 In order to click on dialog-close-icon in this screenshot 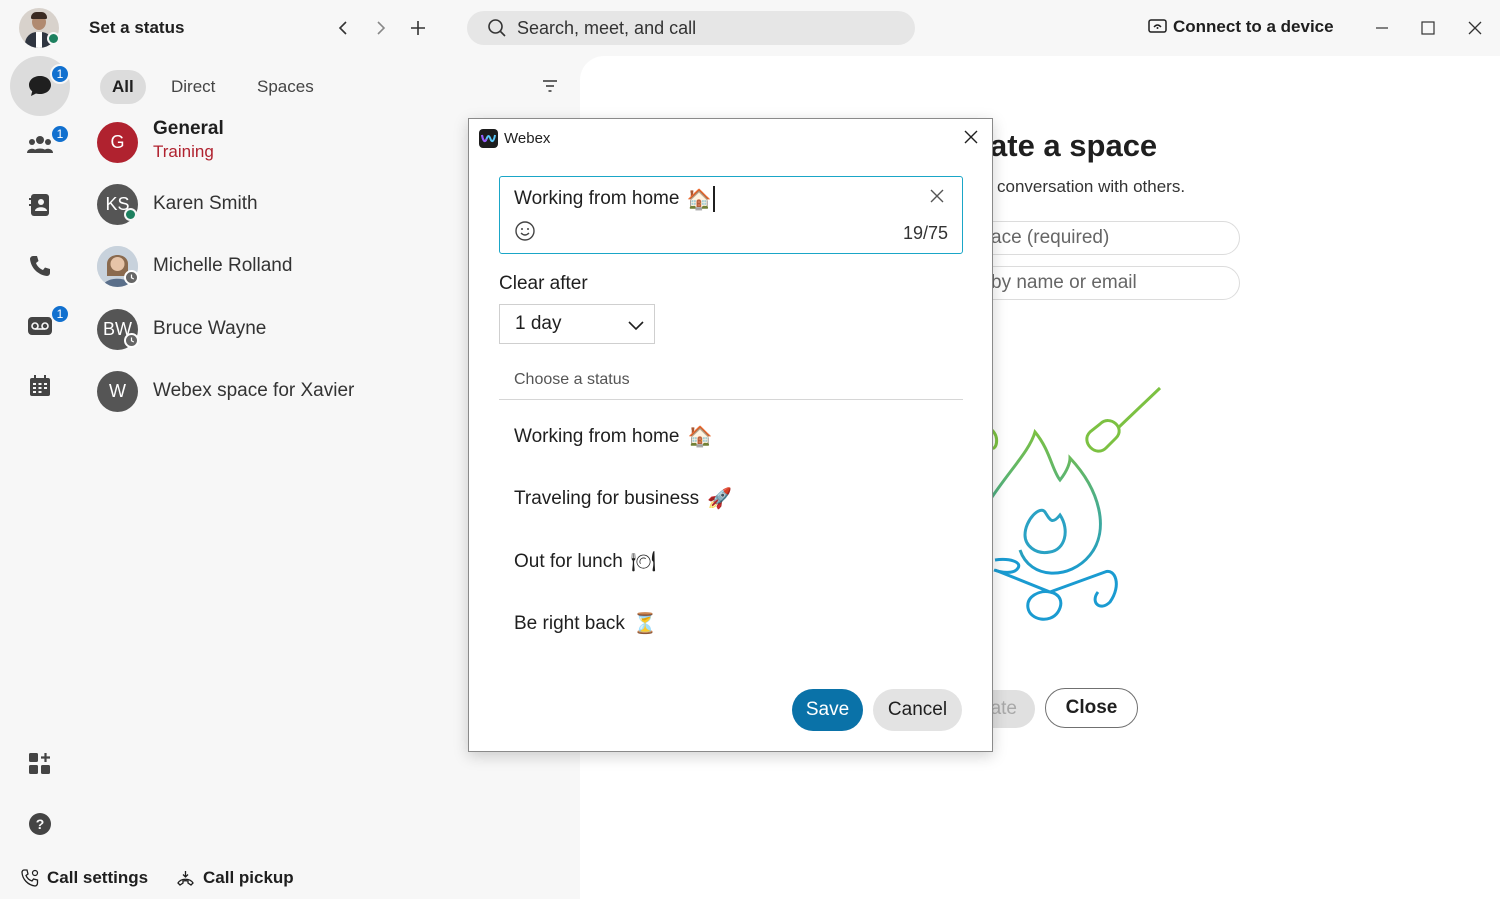, I will do `click(971, 137)`.